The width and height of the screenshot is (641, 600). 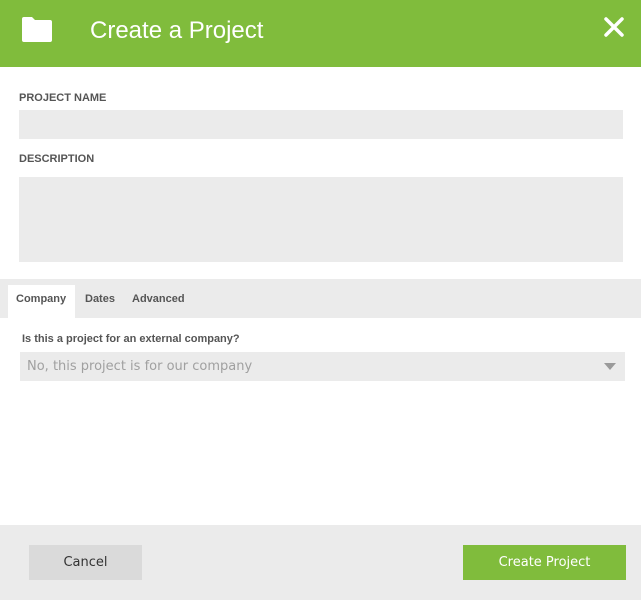 I want to click on tab-advanced: Advanced, so click(x=158, y=301).